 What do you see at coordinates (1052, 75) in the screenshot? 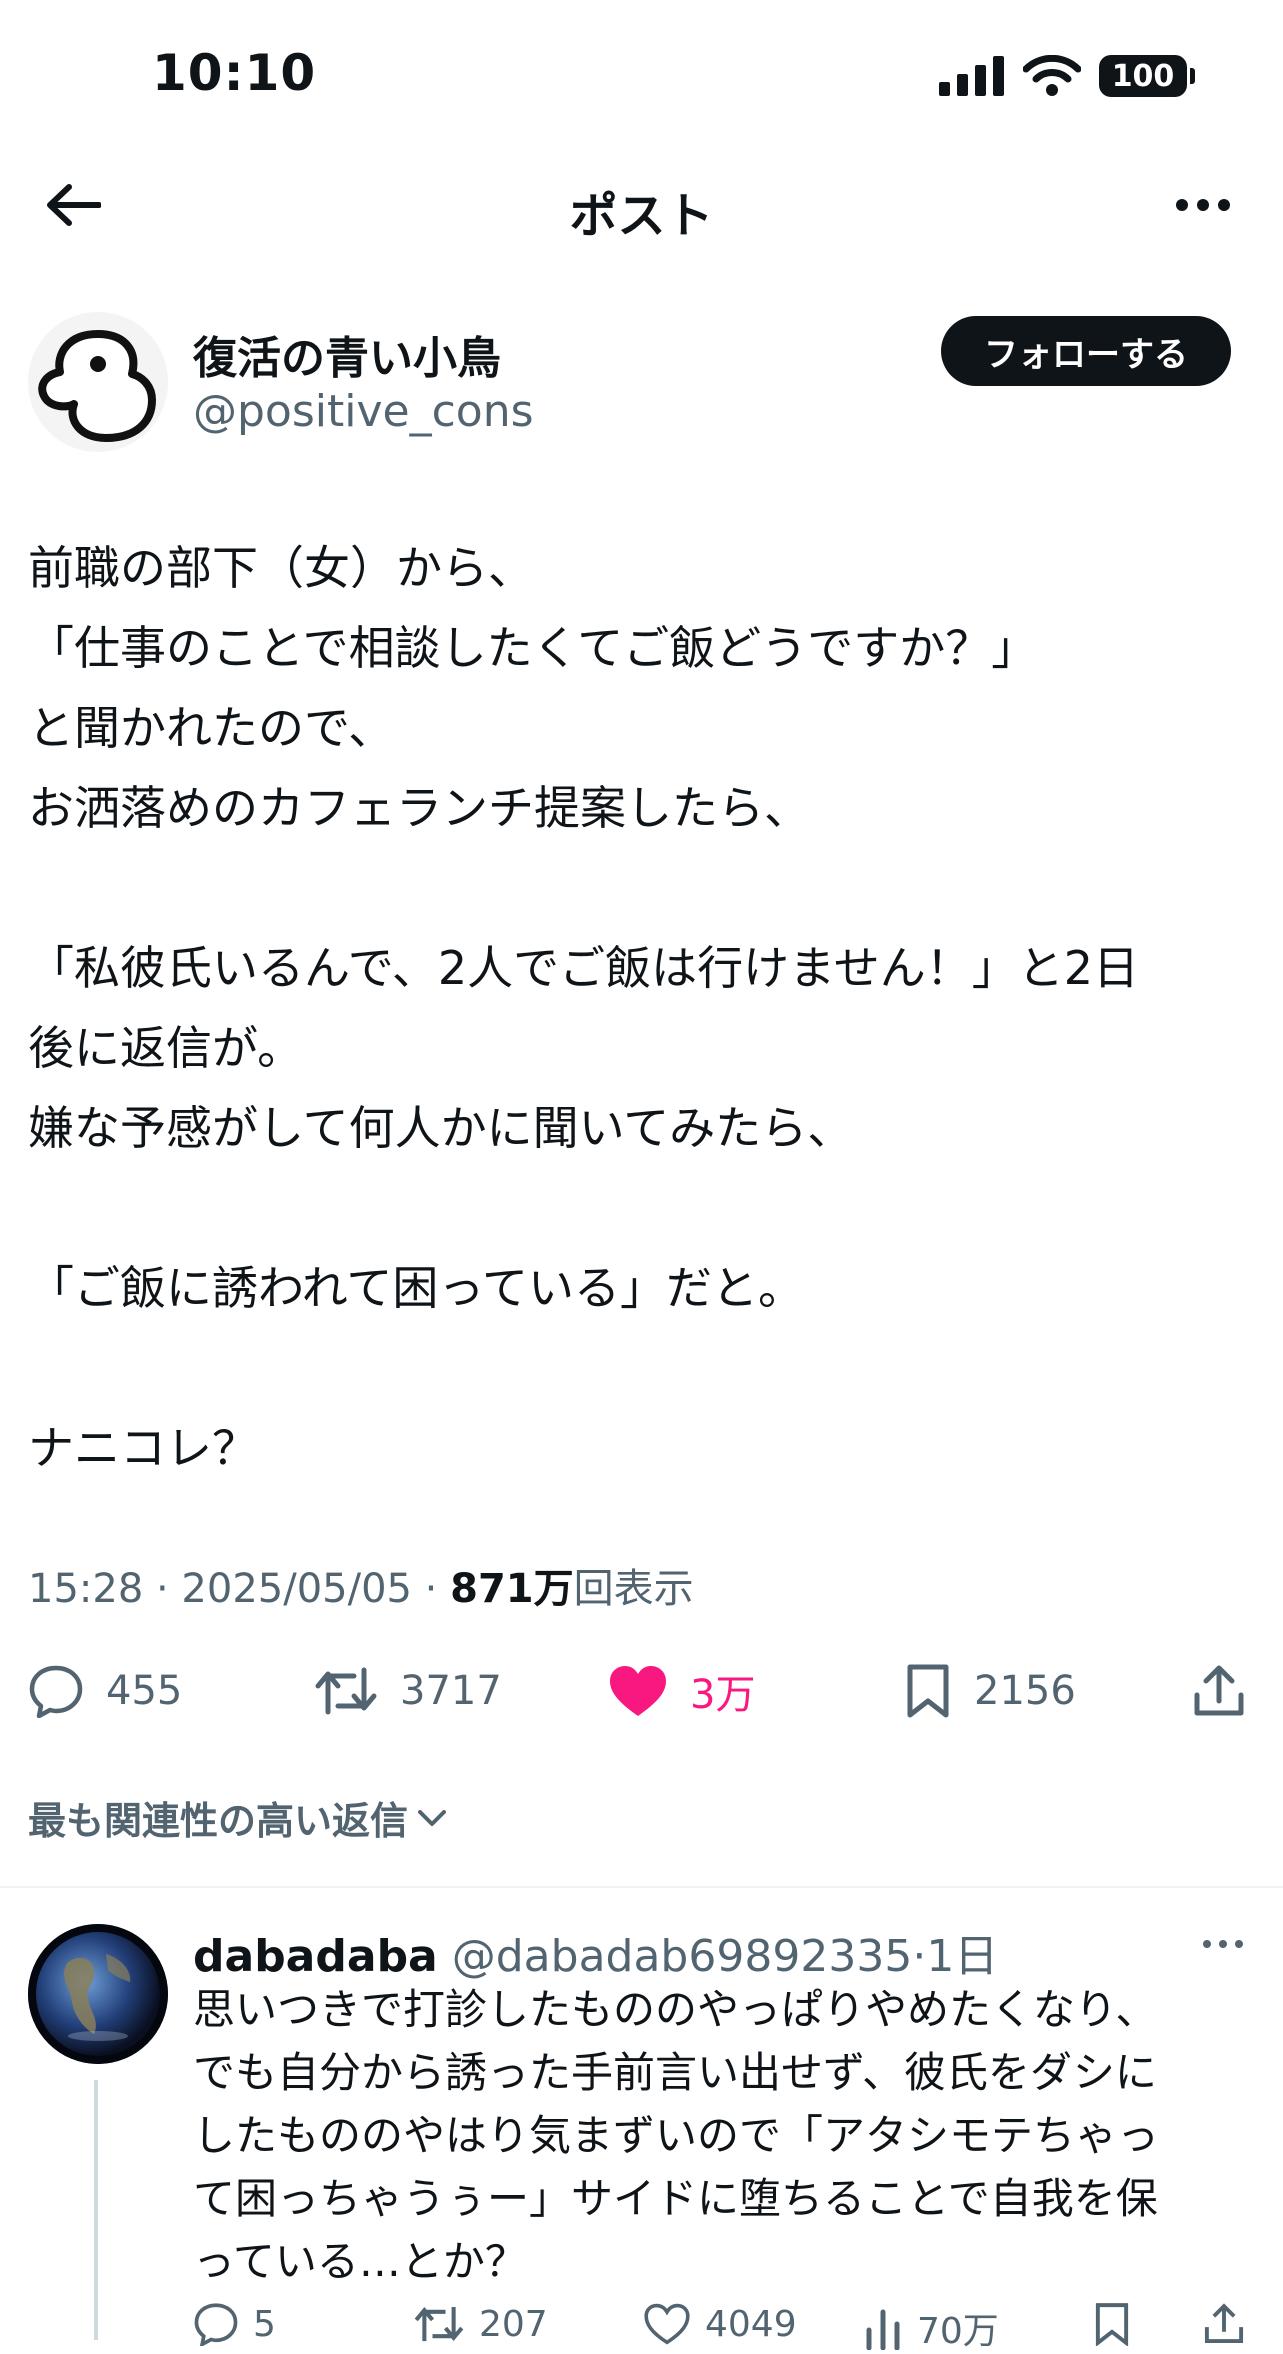
I see `wifi-icon` at bounding box center [1052, 75].